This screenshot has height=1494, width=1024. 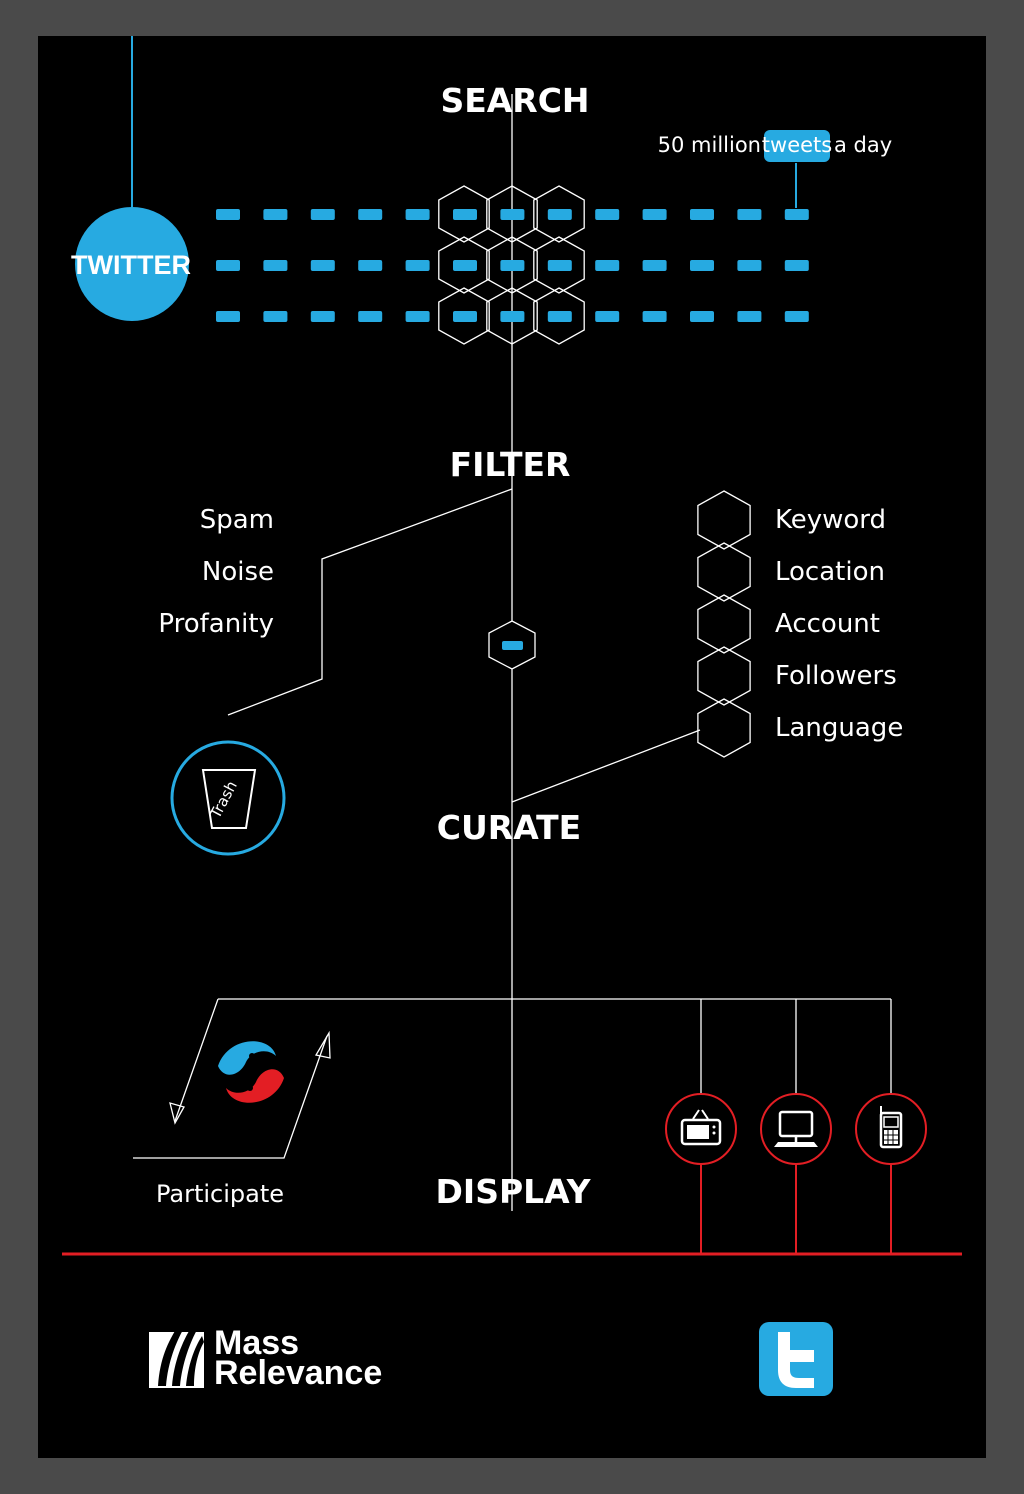 What do you see at coordinates (237, 520) in the screenshot?
I see `removed-item: Spam` at bounding box center [237, 520].